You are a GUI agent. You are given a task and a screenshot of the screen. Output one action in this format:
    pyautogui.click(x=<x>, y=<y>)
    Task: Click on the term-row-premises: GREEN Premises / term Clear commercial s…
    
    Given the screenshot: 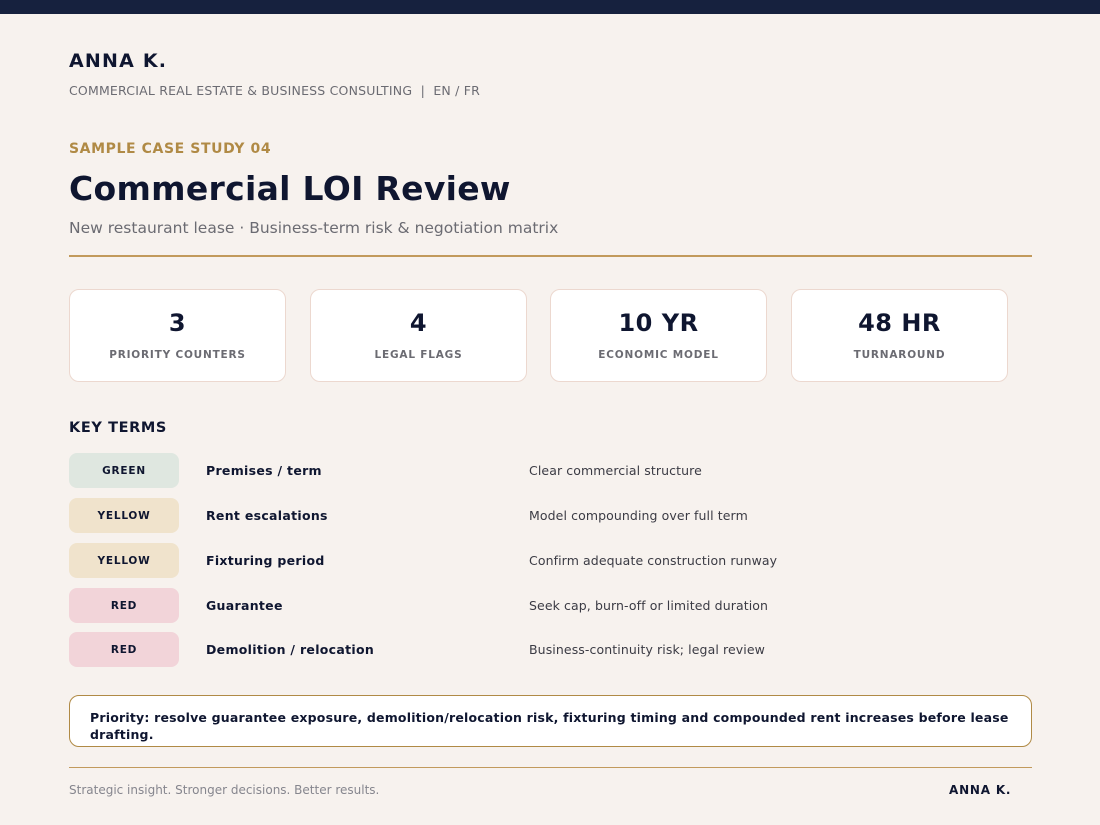 What is the action you would take?
    pyautogui.click(x=550, y=470)
    